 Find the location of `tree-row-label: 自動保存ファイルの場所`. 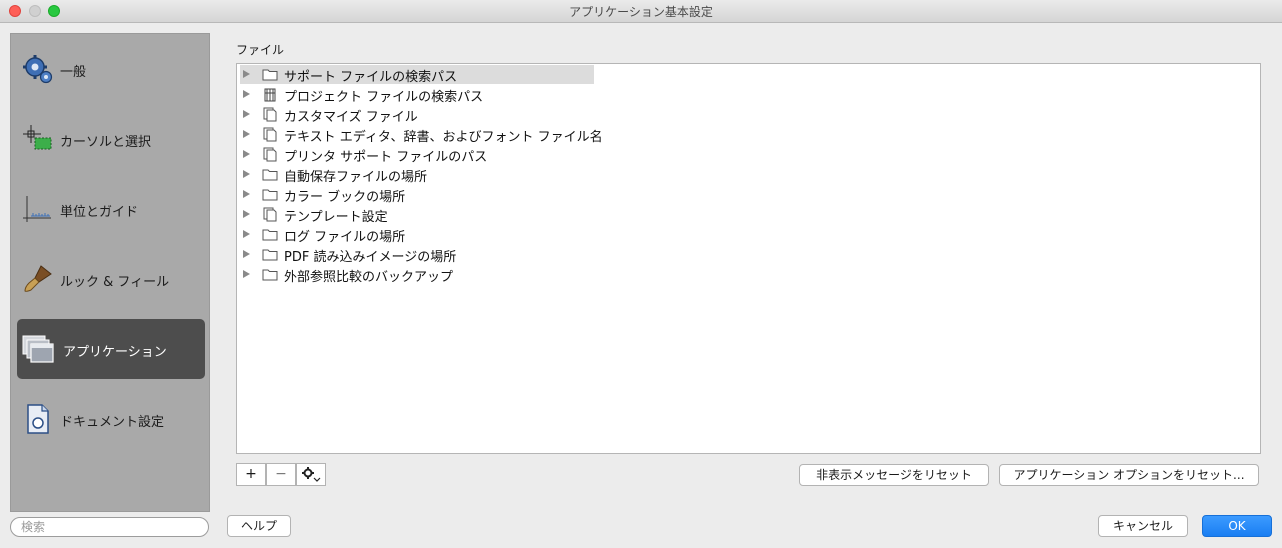

tree-row-label: 自動保存ファイルの場所 is located at coordinates (356, 177).